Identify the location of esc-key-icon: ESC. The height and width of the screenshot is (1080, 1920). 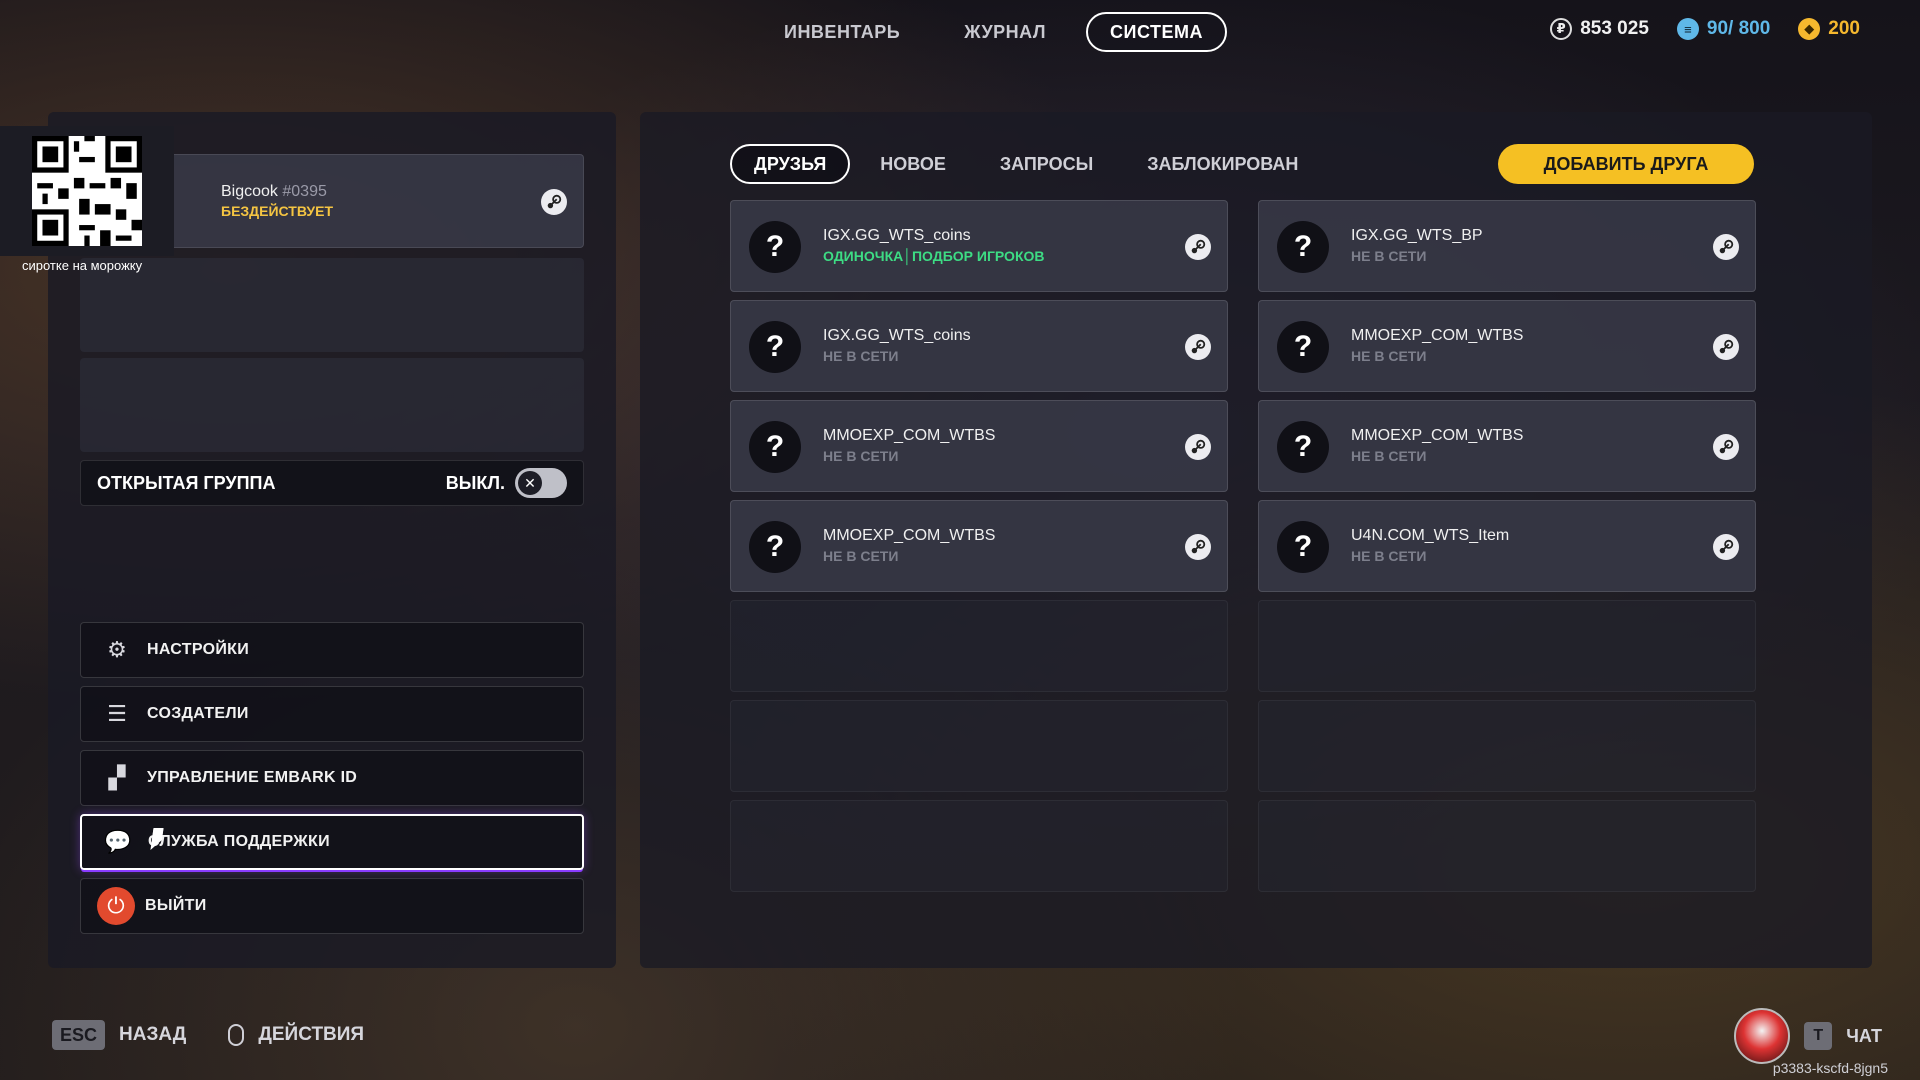
(79, 1035).